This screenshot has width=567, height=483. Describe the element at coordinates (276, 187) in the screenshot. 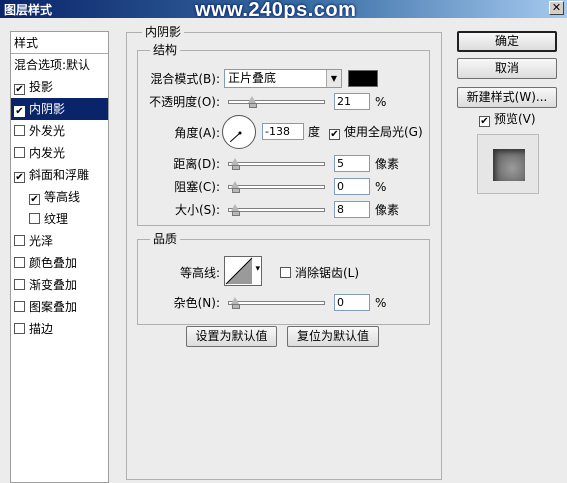

I see `choke-slider` at that location.